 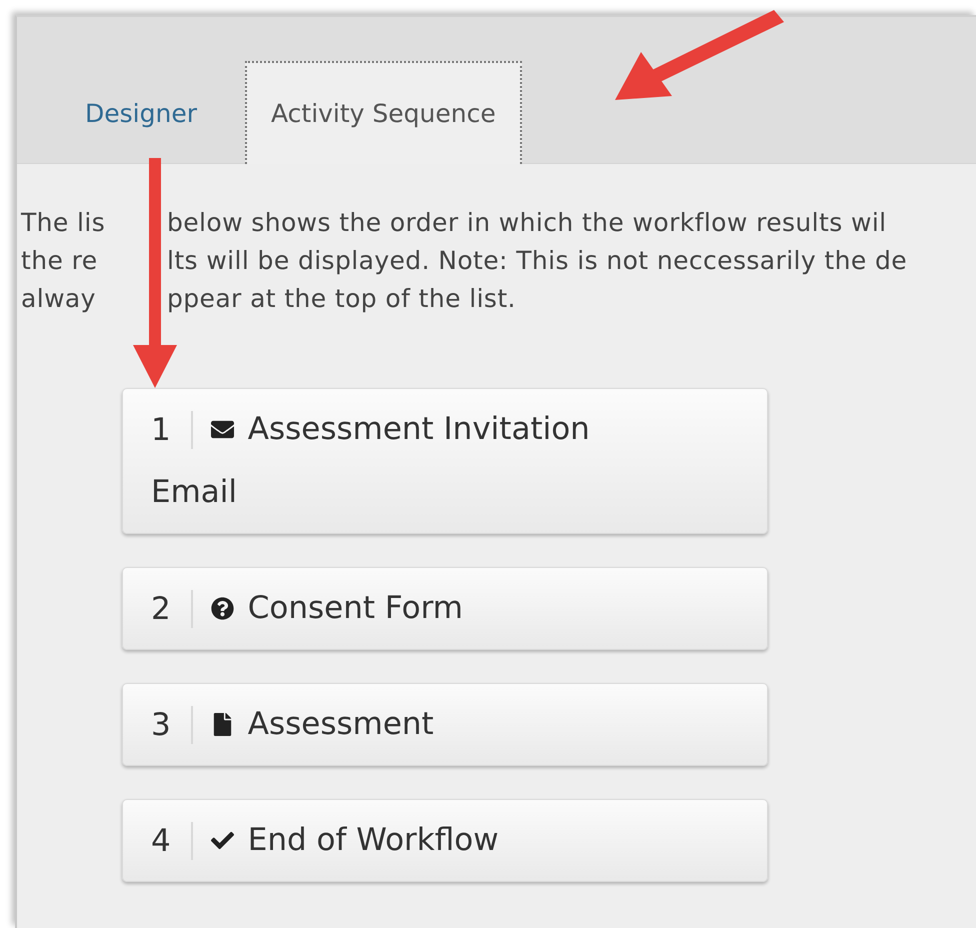 What do you see at coordinates (445, 461) in the screenshot?
I see `activity-item: 1 Assessment Invitation Email` at bounding box center [445, 461].